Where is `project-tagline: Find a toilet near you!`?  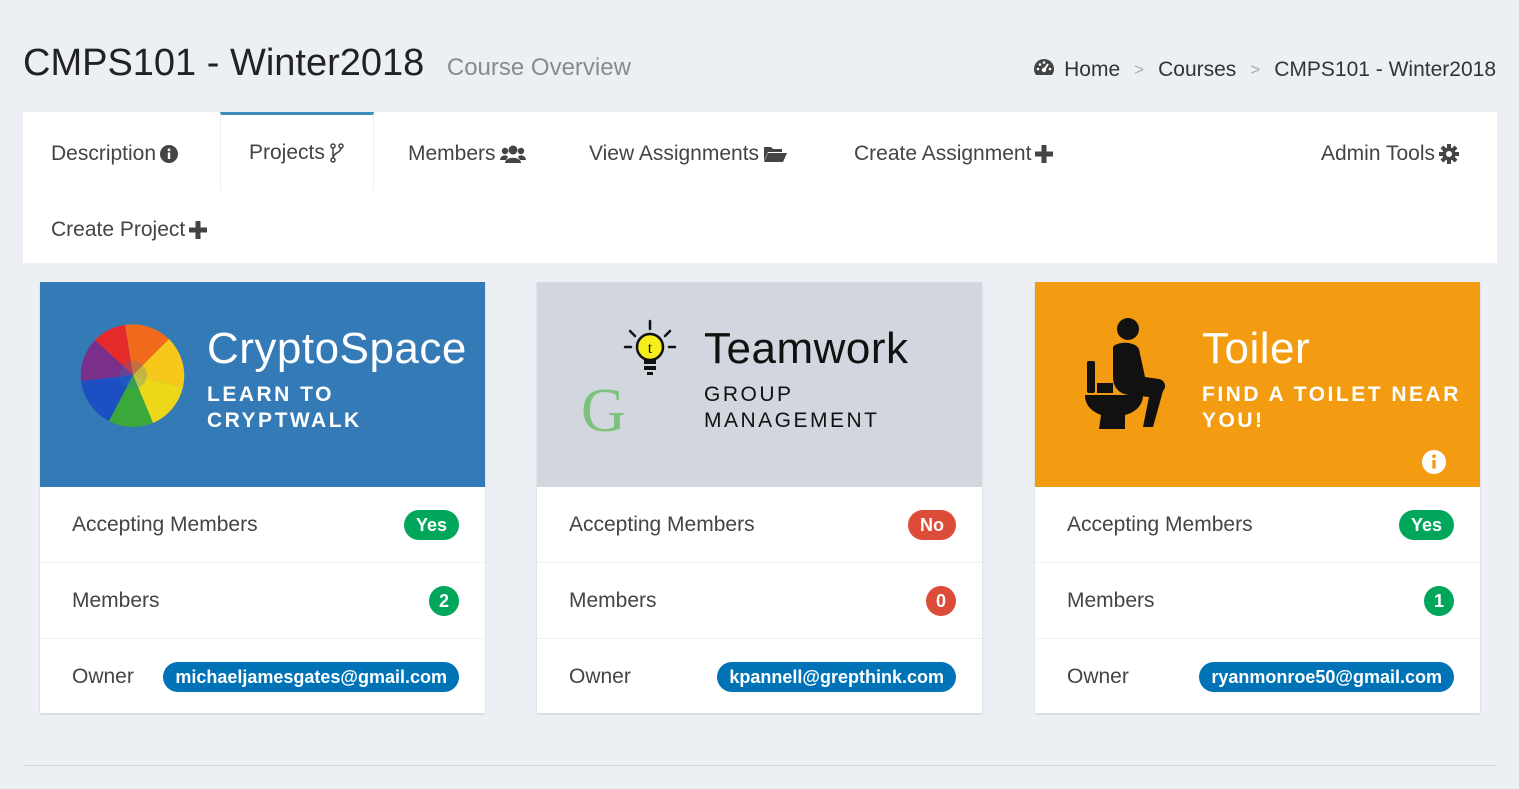
project-tagline: Find a toilet near you! is located at coordinates (1331, 407).